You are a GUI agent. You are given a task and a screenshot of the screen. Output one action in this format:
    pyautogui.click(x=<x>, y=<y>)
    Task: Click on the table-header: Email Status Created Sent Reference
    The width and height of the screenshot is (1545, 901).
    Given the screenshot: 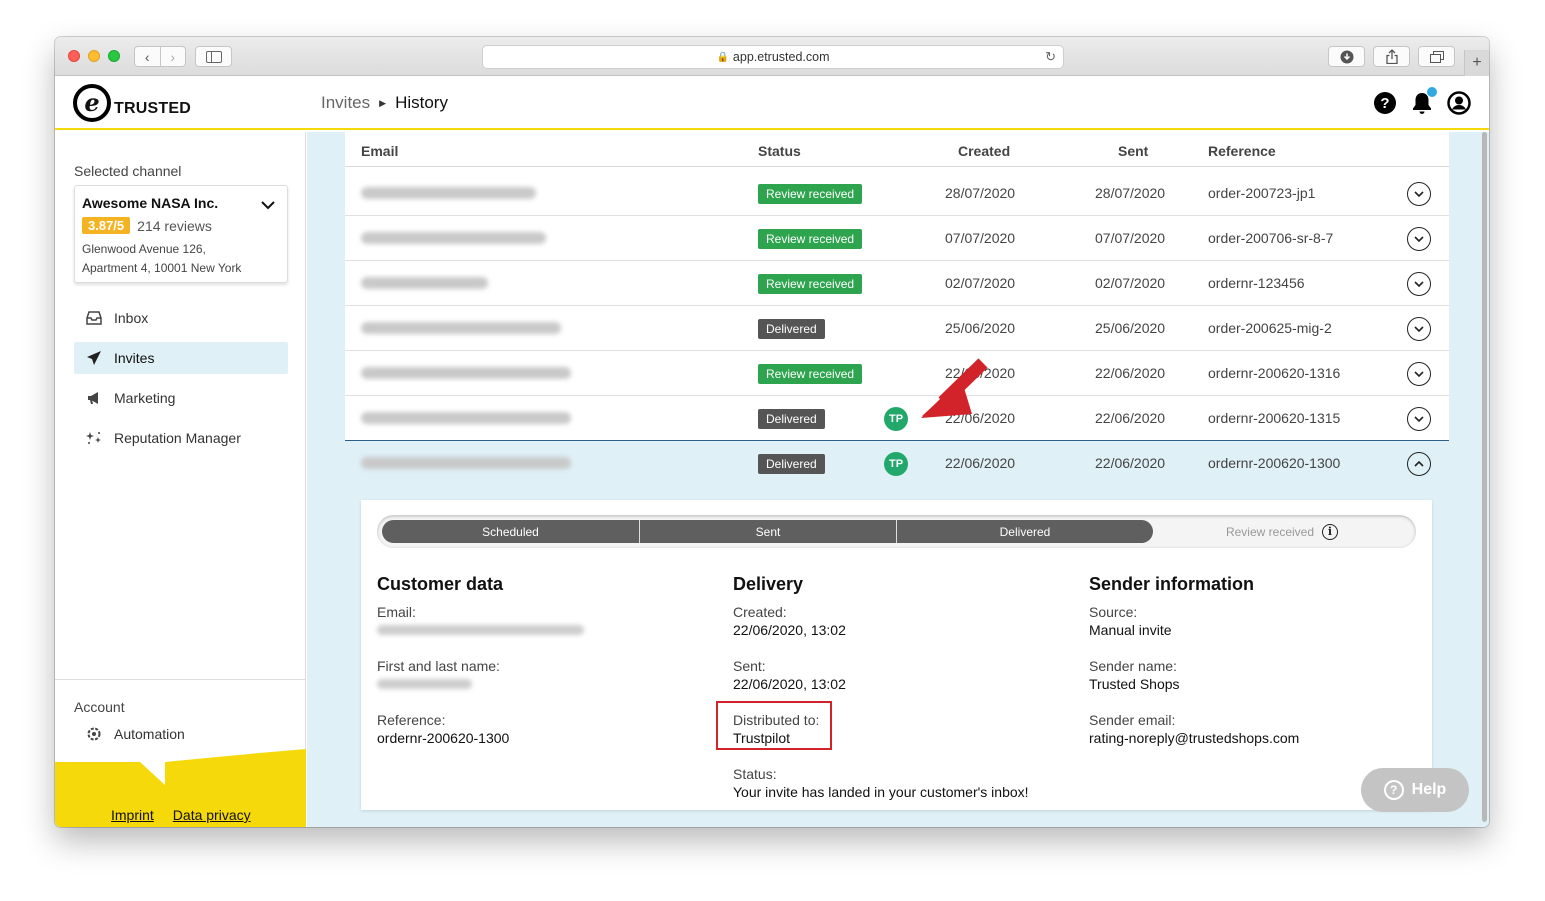 What is the action you would take?
    pyautogui.click(x=897, y=149)
    